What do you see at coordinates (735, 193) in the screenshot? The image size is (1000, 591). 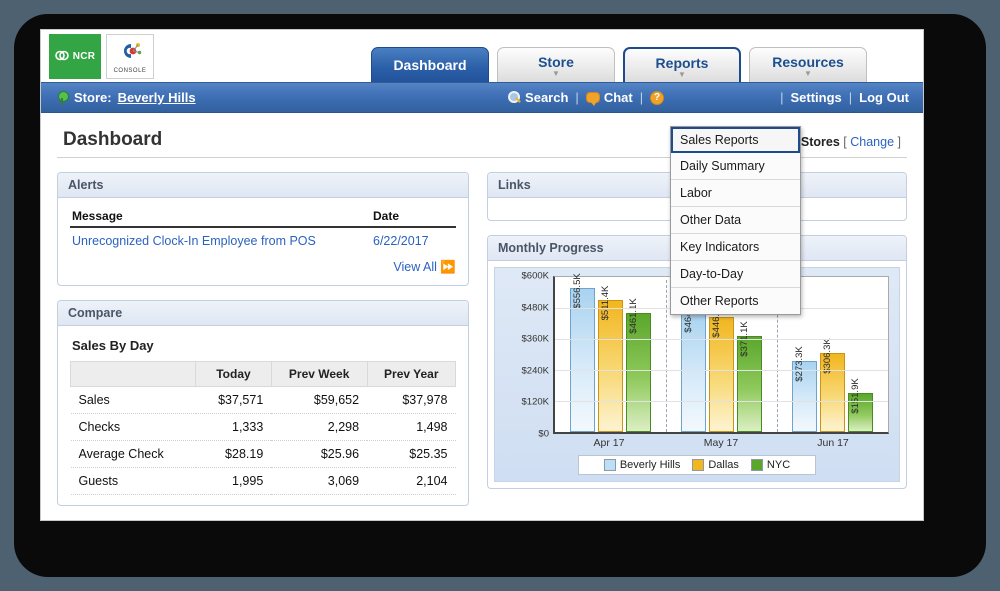 I see `menu-item-labor: Labor` at bounding box center [735, 193].